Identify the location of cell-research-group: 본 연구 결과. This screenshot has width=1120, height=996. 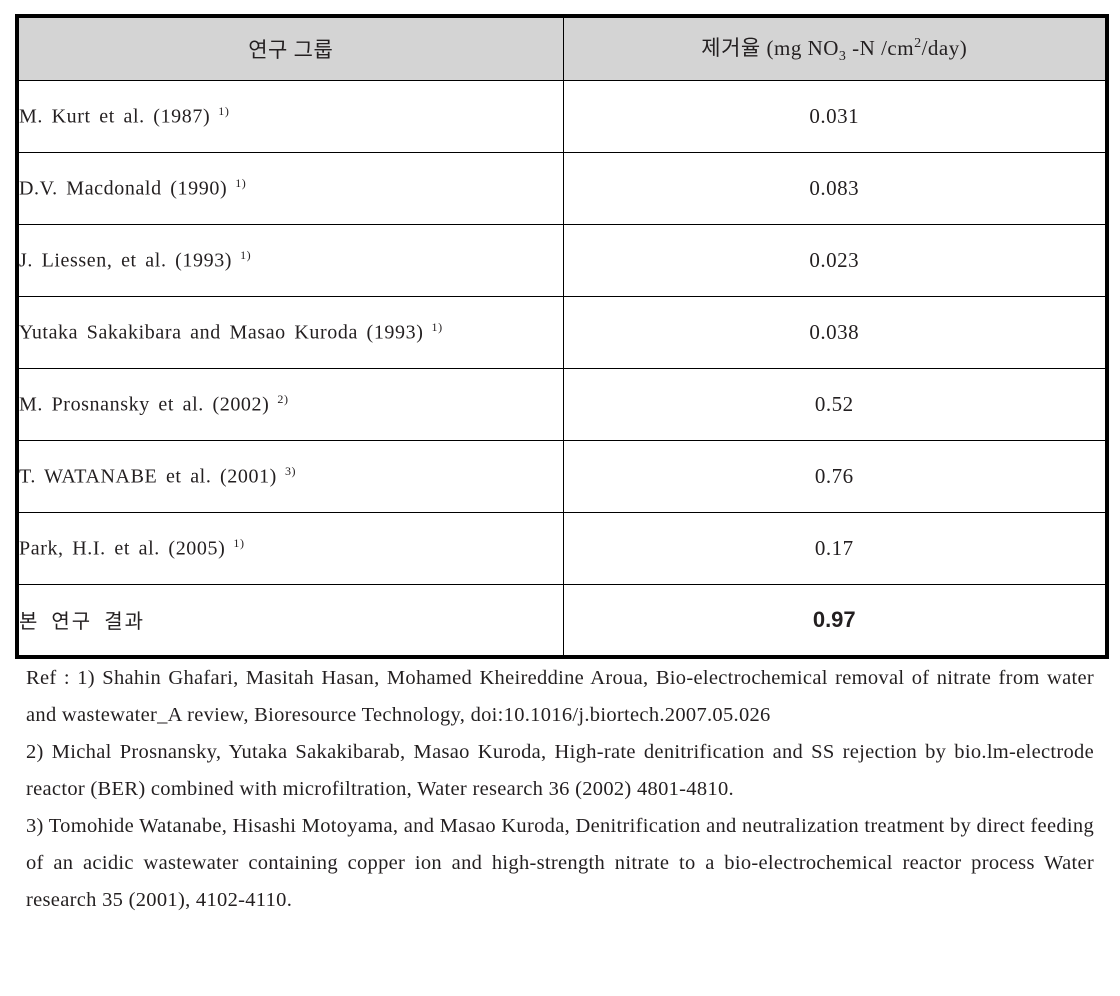
(290, 620).